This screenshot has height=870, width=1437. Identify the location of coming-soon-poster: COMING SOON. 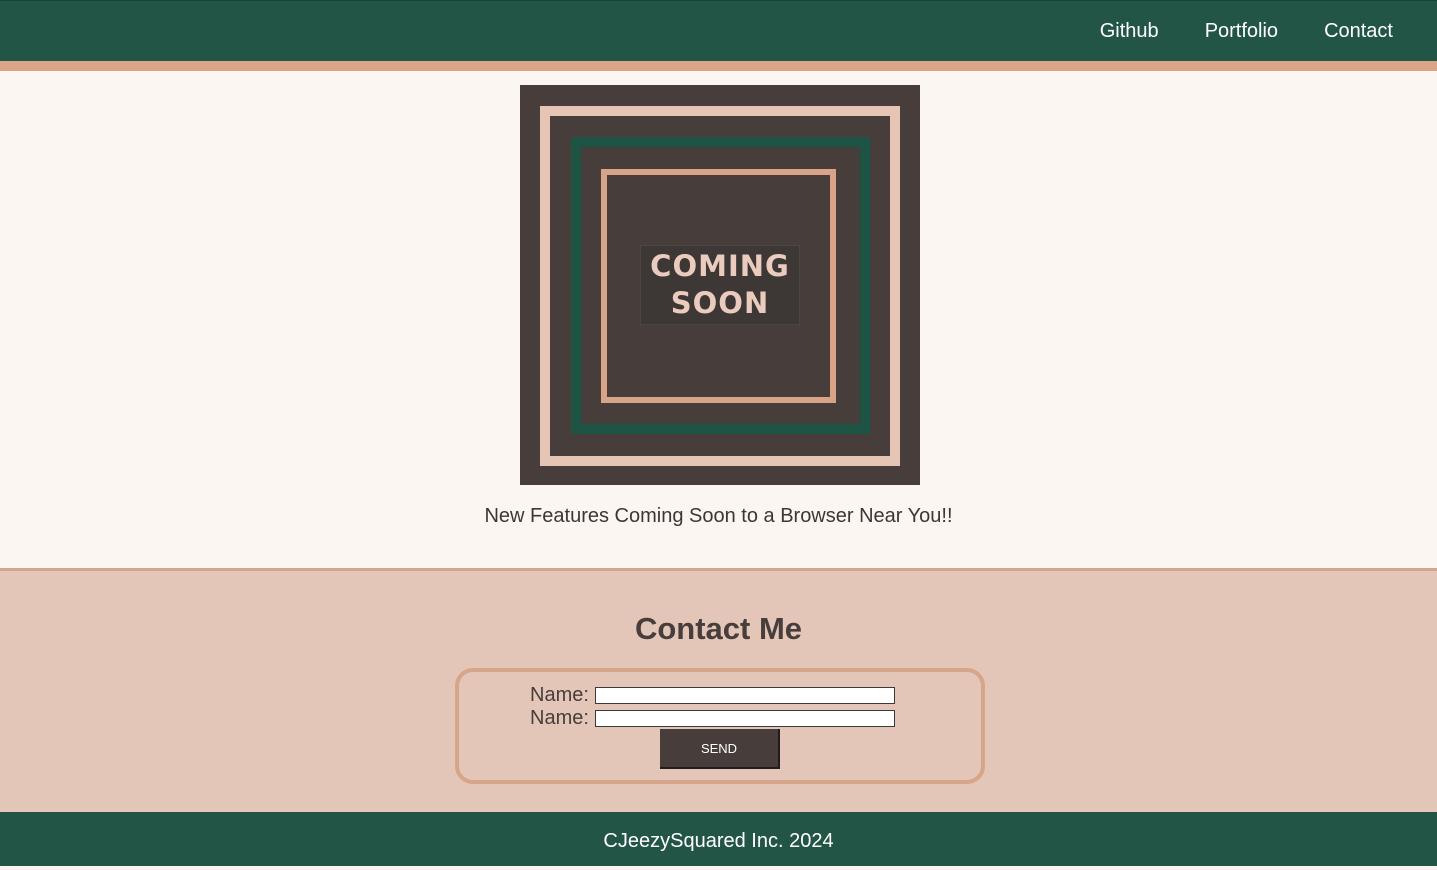
(720, 285).